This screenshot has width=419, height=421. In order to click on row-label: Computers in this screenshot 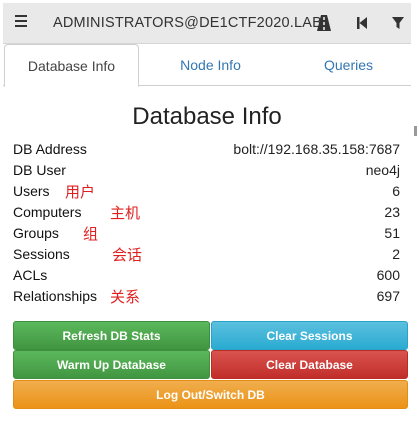, I will do `click(47, 212)`.